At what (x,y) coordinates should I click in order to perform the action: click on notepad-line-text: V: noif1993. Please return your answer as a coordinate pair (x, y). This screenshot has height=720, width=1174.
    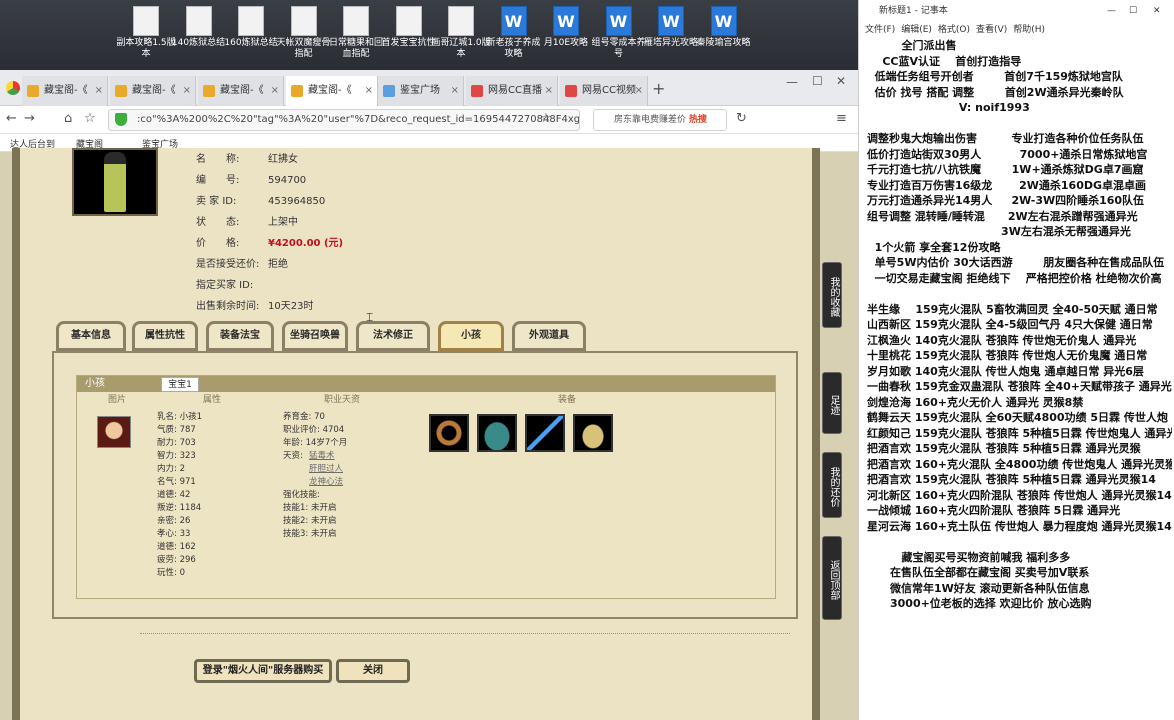
    Looking at the image, I should click on (948, 107).